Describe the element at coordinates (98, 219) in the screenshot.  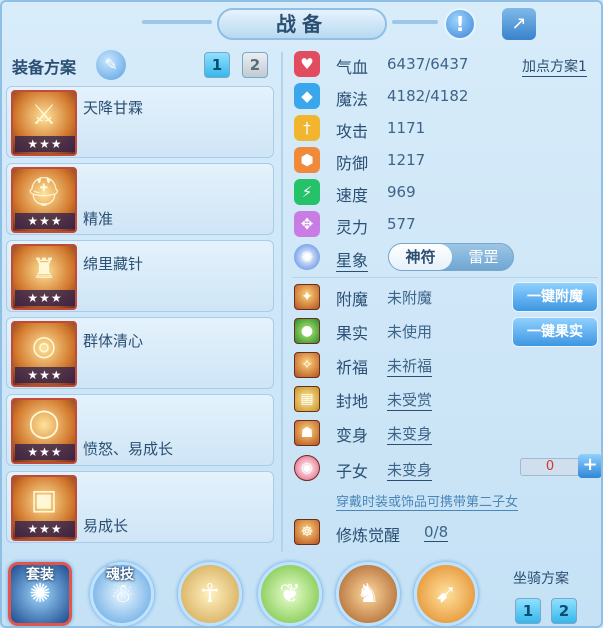
I see `equipment-effect: 精准` at that location.